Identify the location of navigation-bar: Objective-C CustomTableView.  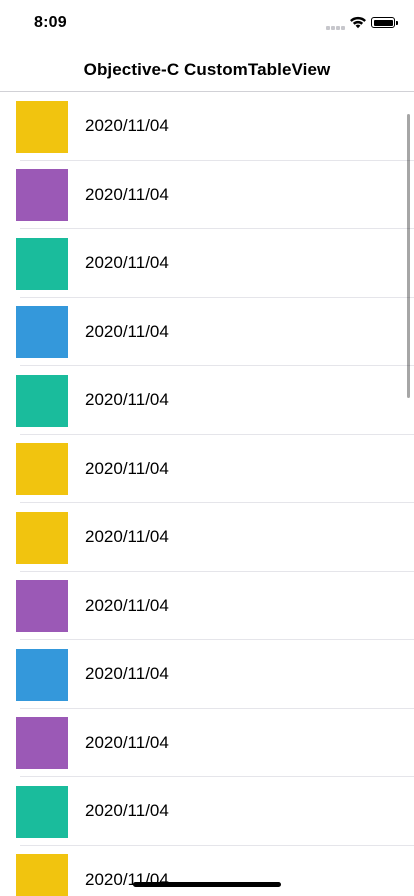
(207, 70).